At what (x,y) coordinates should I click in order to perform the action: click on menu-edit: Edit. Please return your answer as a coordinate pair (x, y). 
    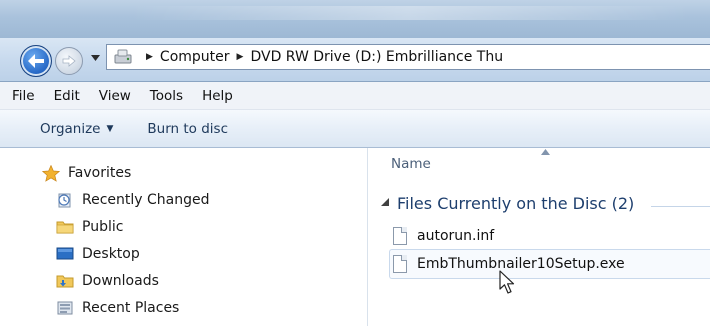
    Looking at the image, I should click on (67, 96).